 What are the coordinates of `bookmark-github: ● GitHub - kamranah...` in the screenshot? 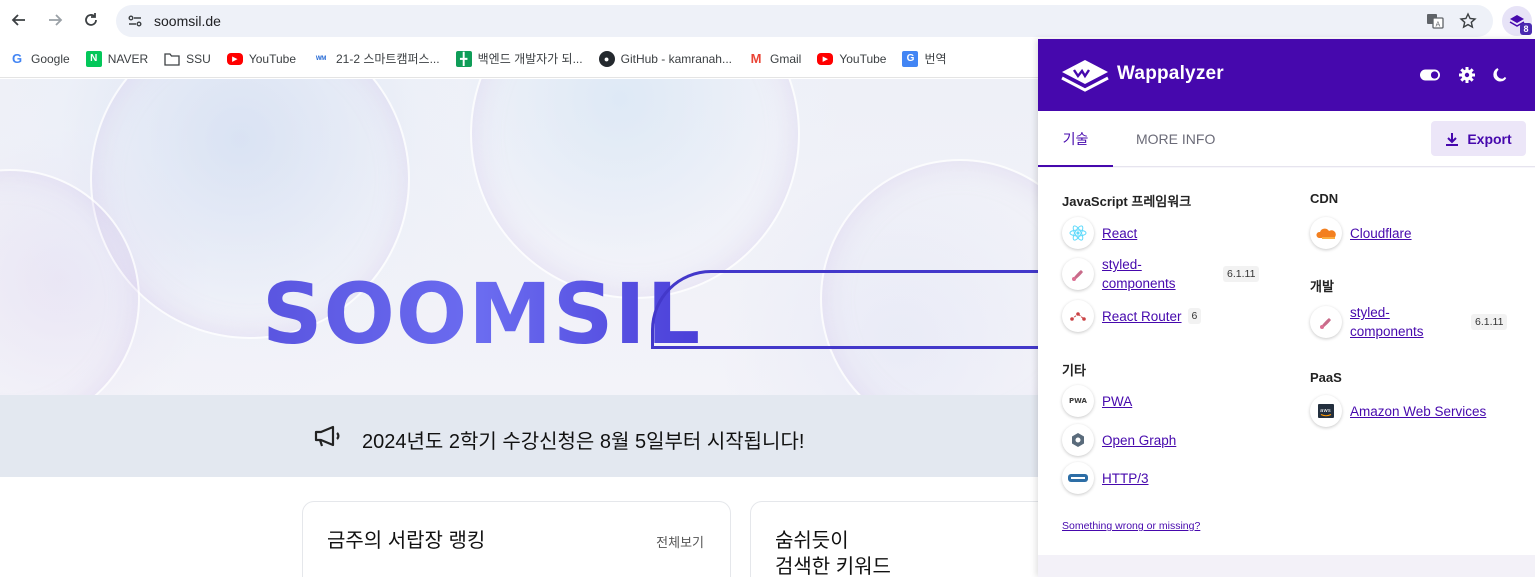 It's located at (668, 59).